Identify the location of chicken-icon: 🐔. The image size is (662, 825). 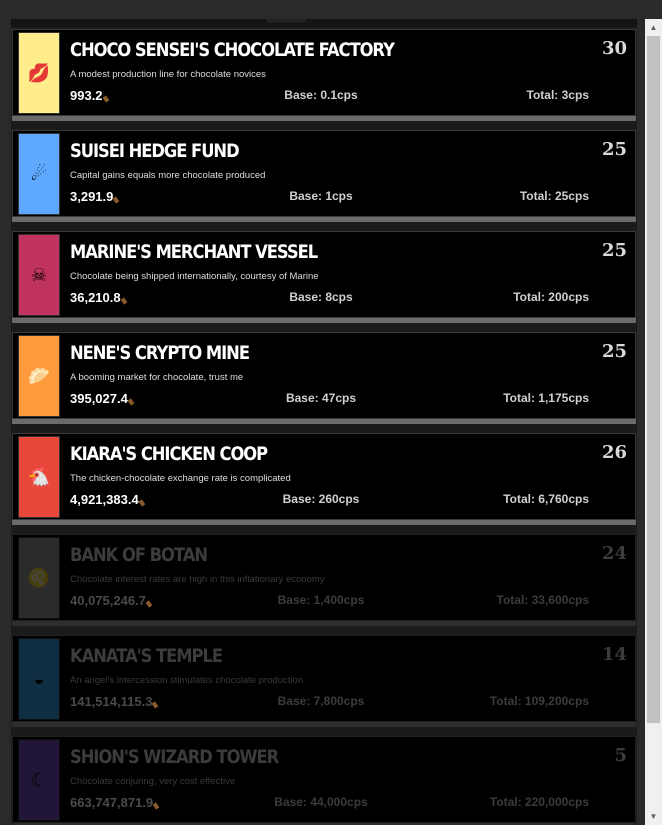
(39, 477).